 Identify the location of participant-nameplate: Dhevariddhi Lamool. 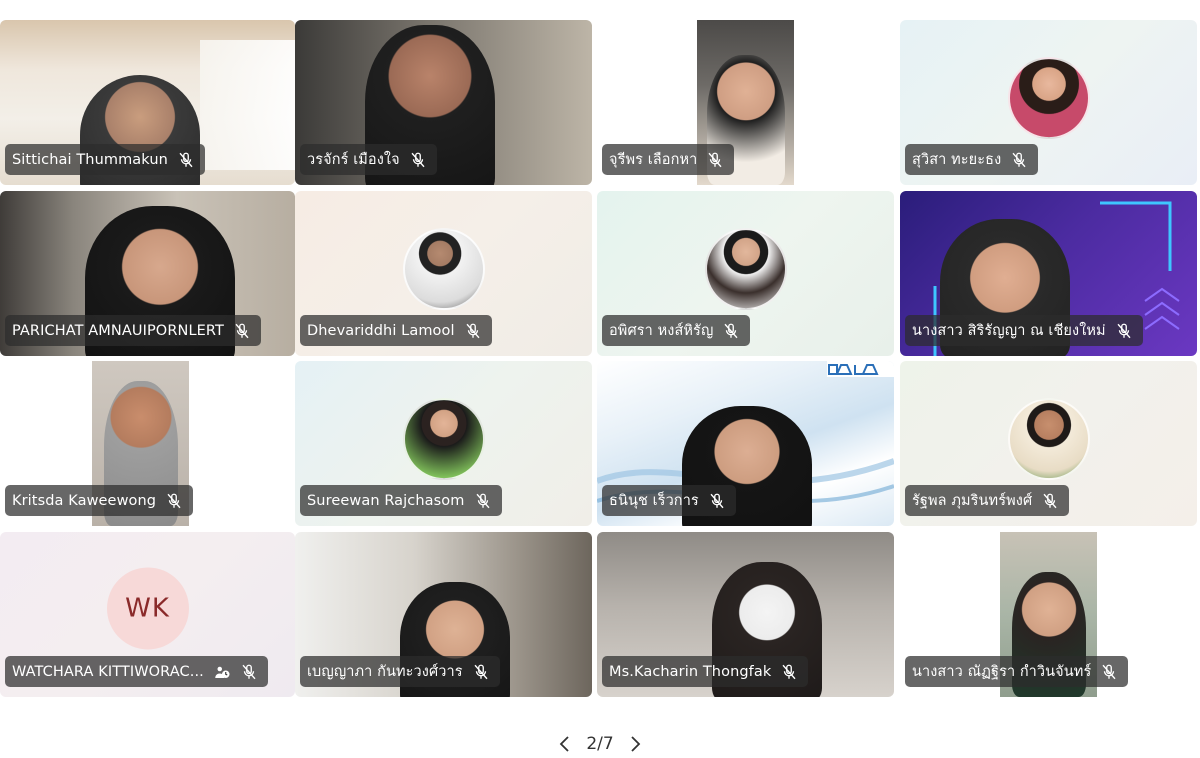
(396, 330).